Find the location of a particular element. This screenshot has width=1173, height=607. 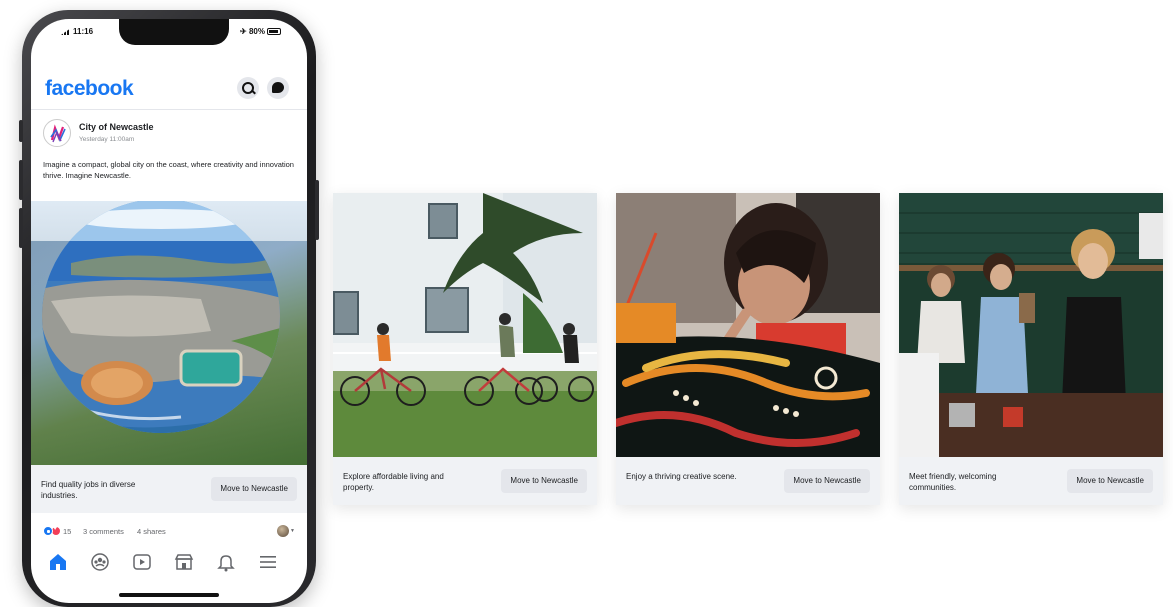

battery-icon is located at coordinates (274, 31).